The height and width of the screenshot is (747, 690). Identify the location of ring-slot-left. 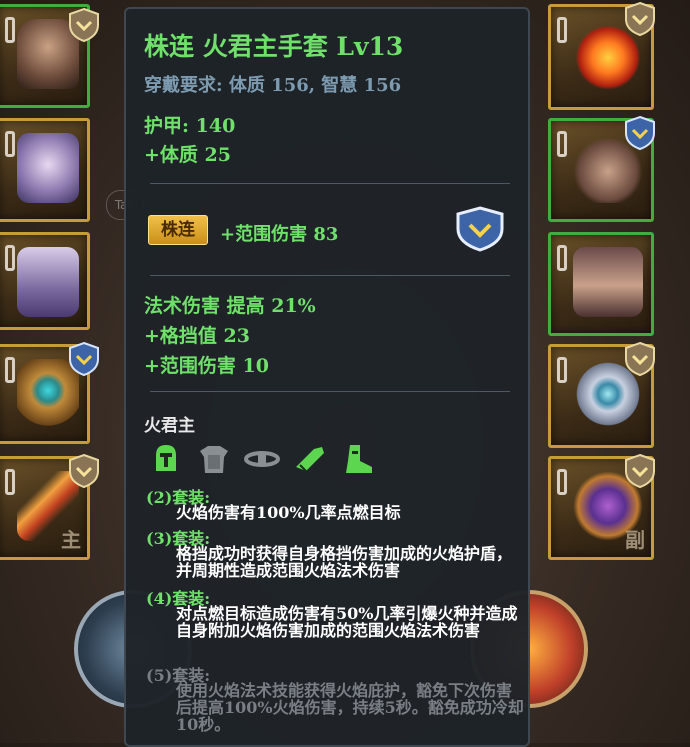
(49, 392).